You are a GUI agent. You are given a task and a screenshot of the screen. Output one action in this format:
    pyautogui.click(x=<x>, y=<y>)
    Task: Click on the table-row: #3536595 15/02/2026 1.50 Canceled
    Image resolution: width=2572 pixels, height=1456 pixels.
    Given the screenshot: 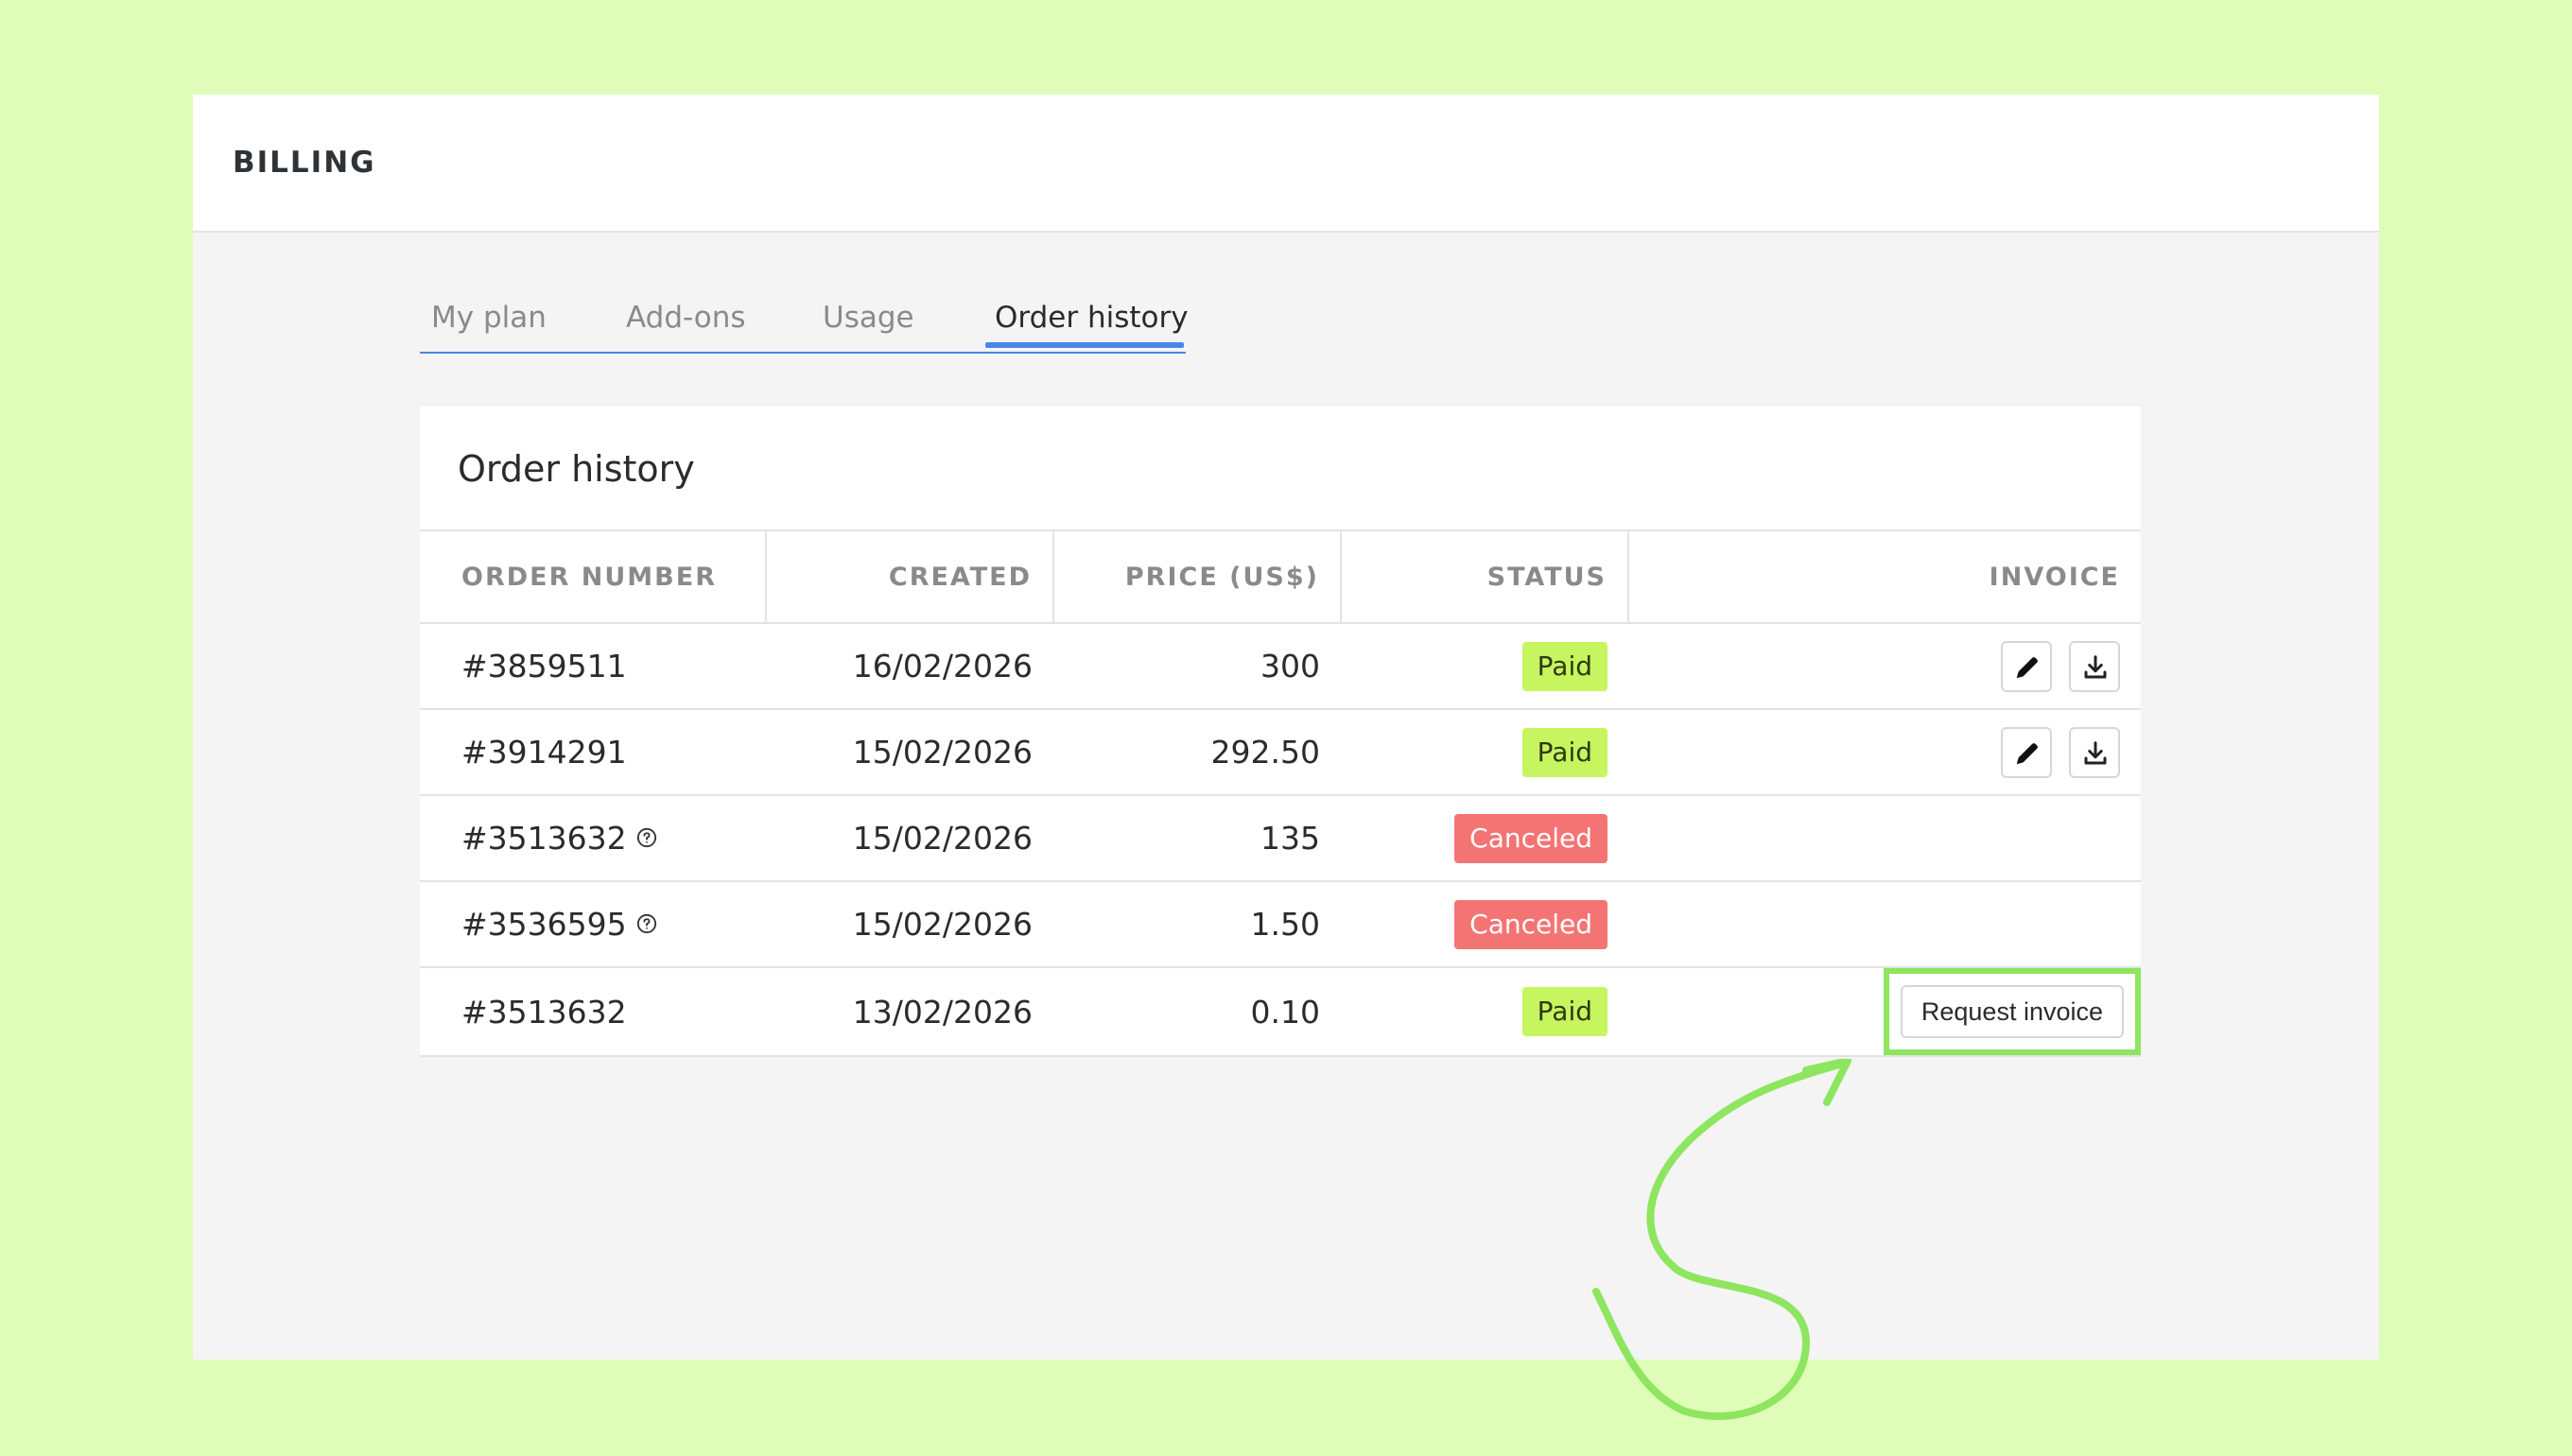 What is the action you would take?
    pyautogui.click(x=1280, y=924)
    